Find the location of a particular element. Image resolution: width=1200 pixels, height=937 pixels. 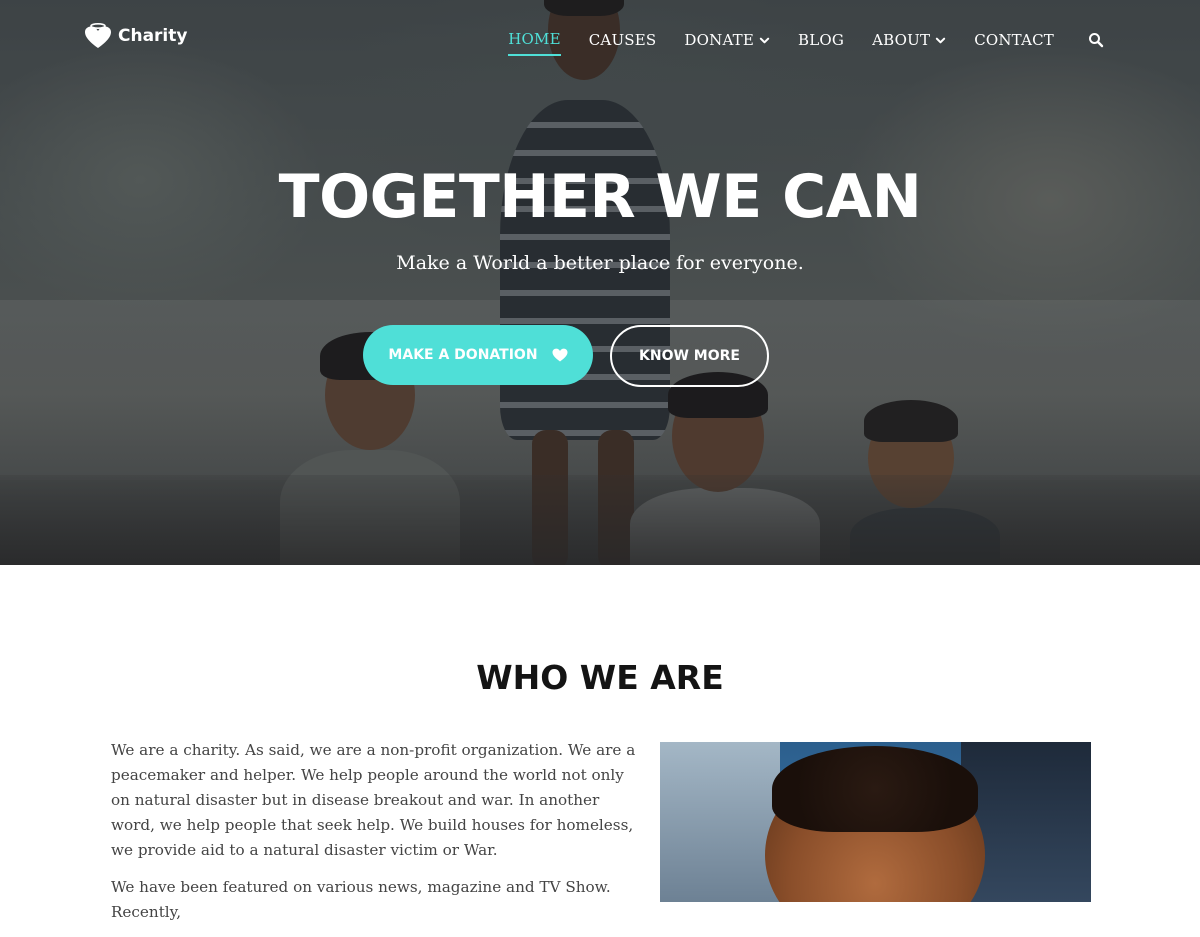

heart-icon is located at coordinates (560, 355).